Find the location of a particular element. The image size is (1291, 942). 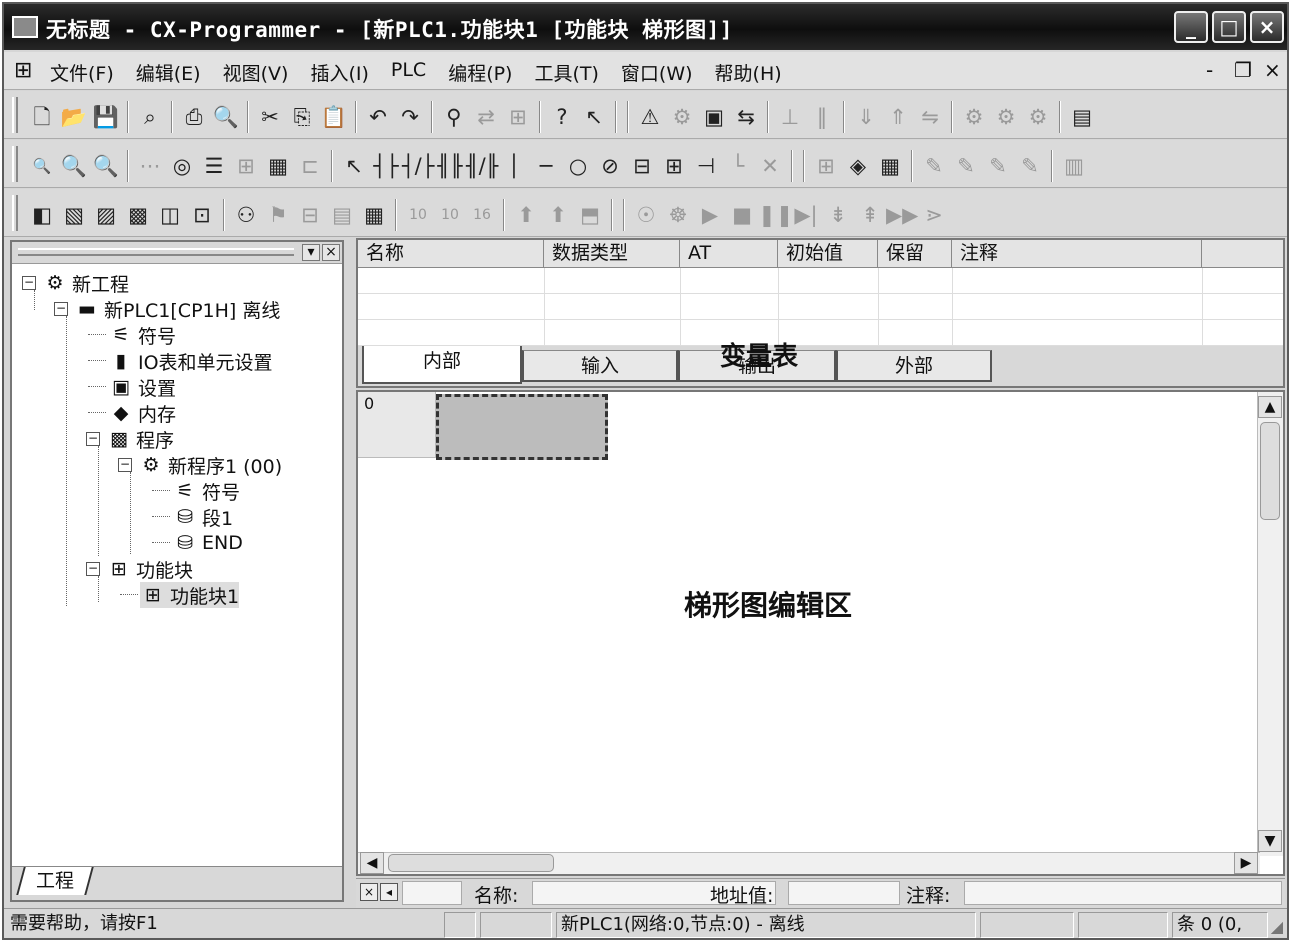

coil-nc-icon: ⊘ is located at coordinates (610, 166).